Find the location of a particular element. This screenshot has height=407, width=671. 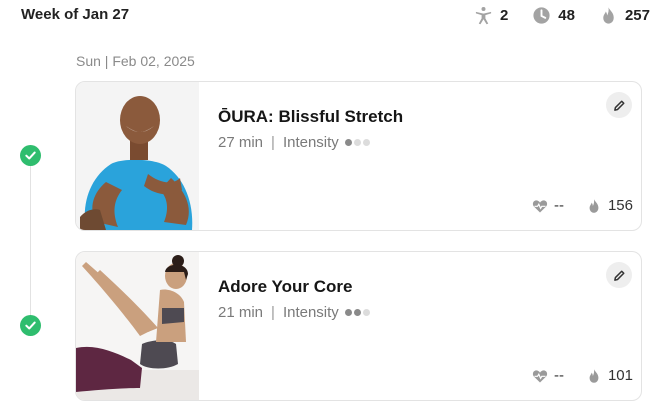

workout-title: Adore Your Core is located at coordinates (285, 287).